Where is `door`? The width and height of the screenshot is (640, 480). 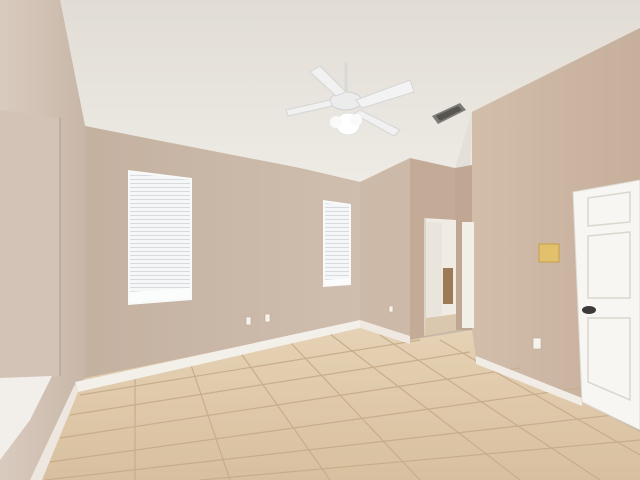 door is located at coordinates (606, 305).